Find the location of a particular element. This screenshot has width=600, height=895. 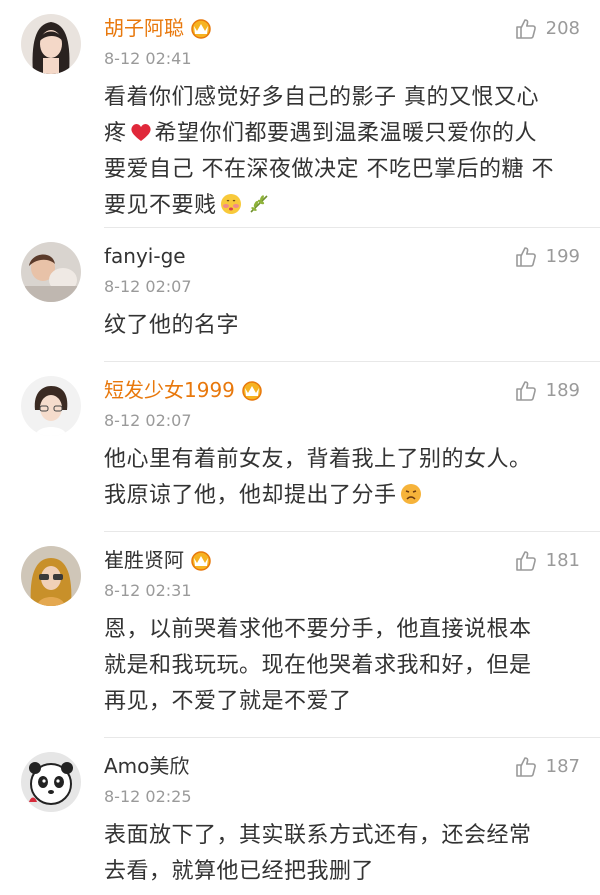

timestamp: 8-12 02:31 is located at coordinates (148, 590).